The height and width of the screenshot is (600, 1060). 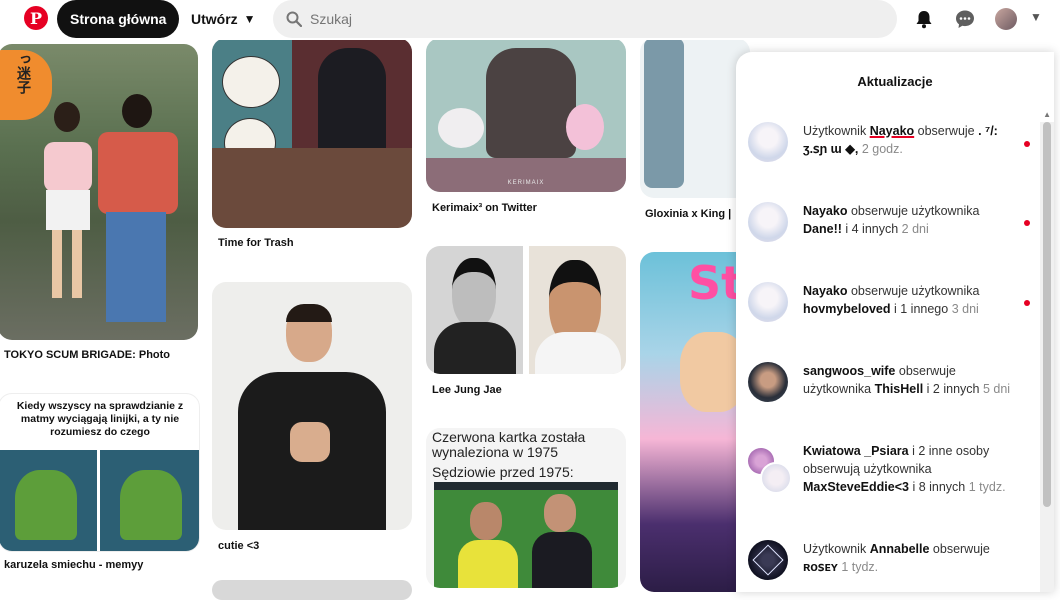 I want to click on pin-image-star-cartoon: Star, so click(x=695, y=422).